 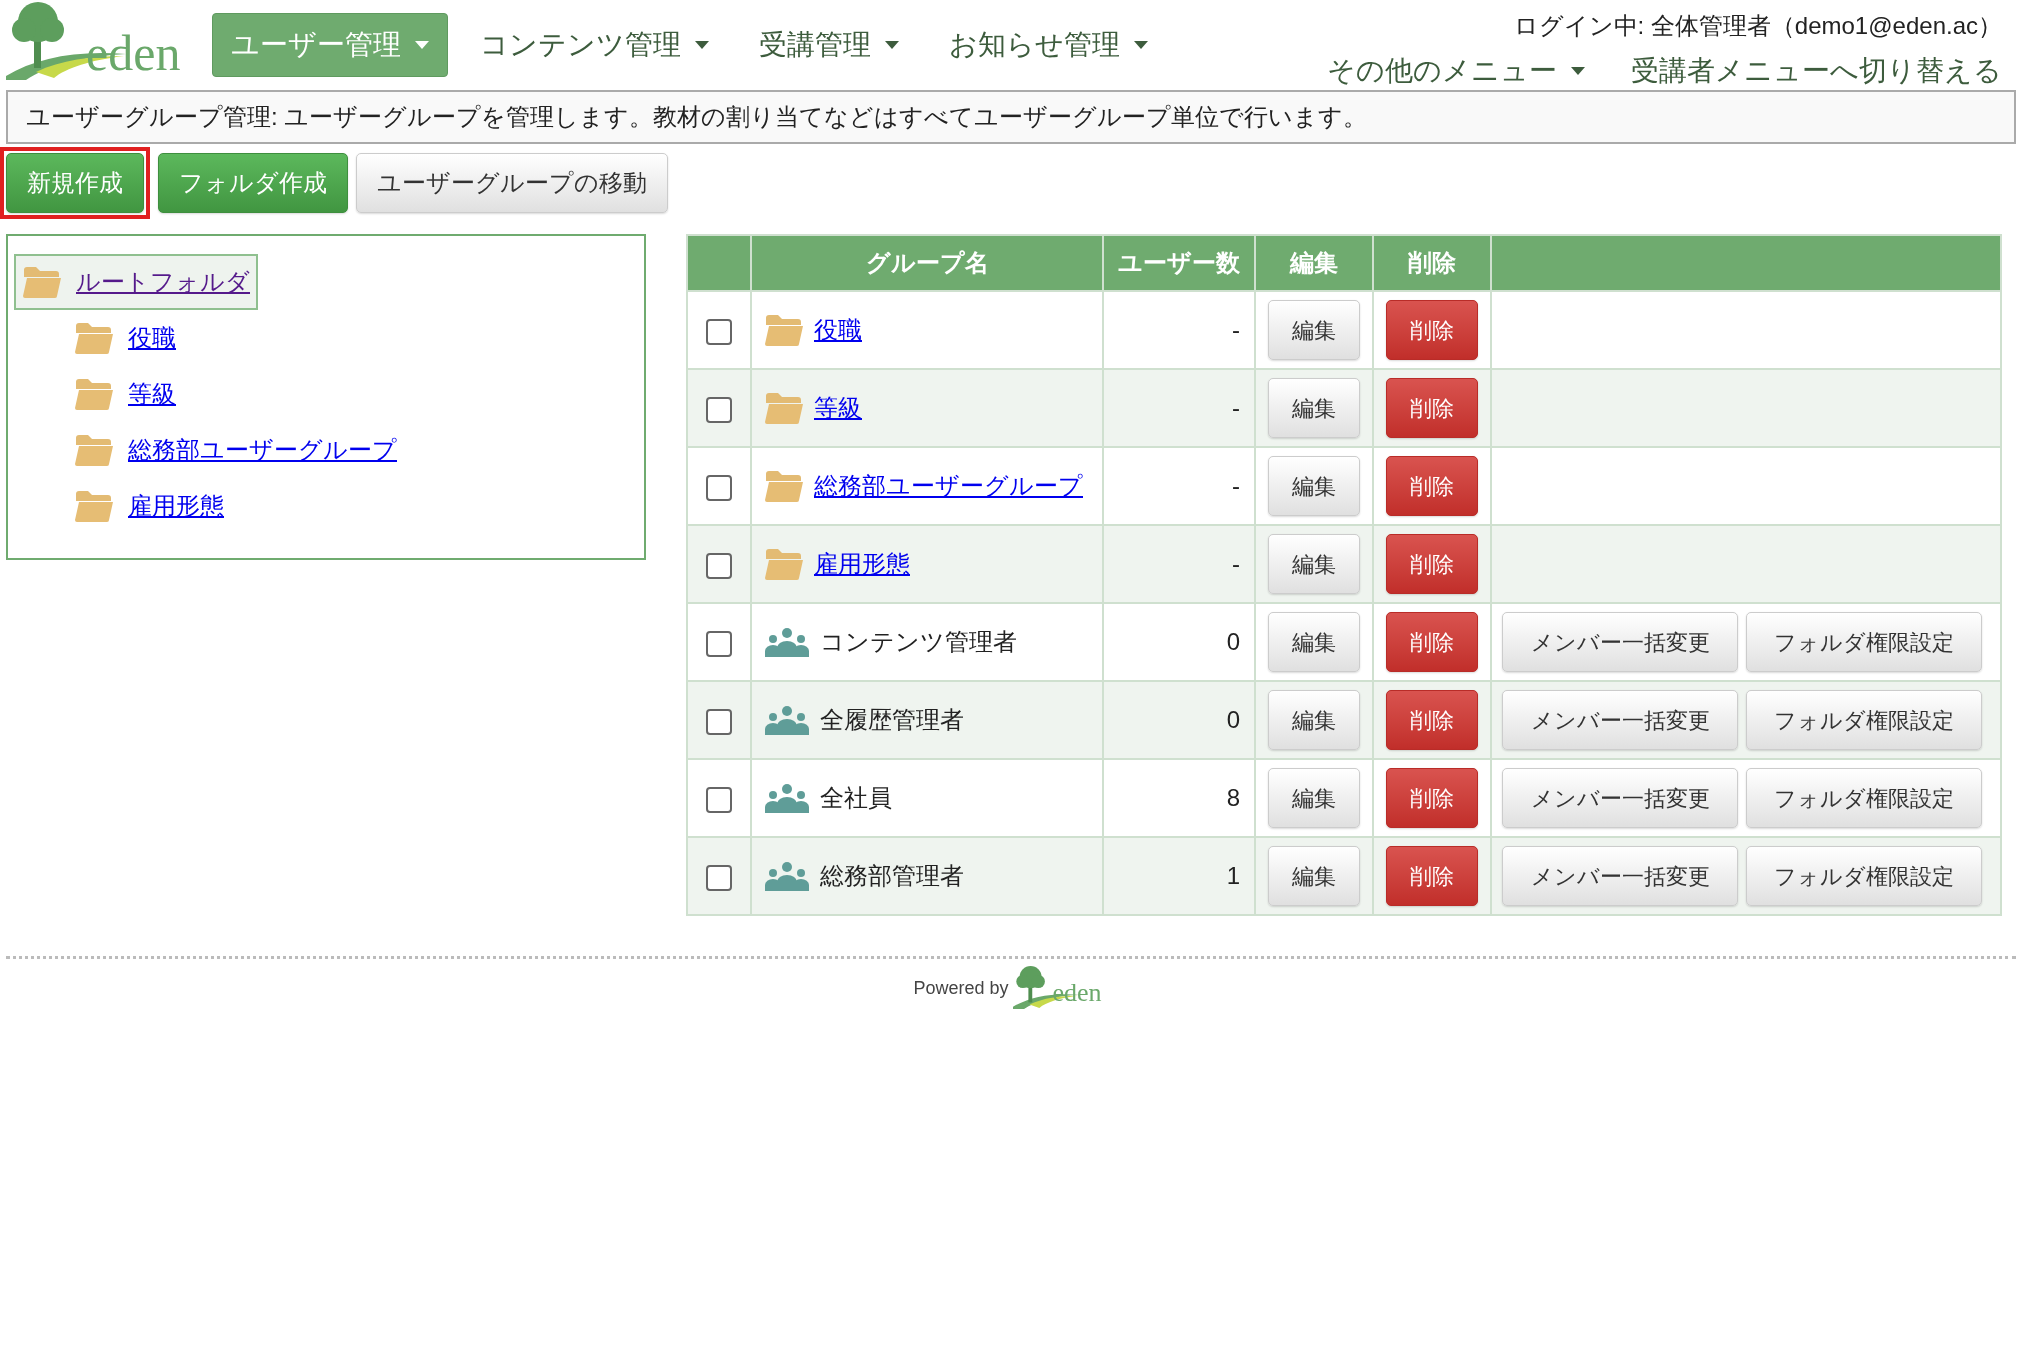 What do you see at coordinates (1179, 876) in the screenshot?
I see `user-count: 1` at bounding box center [1179, 876].